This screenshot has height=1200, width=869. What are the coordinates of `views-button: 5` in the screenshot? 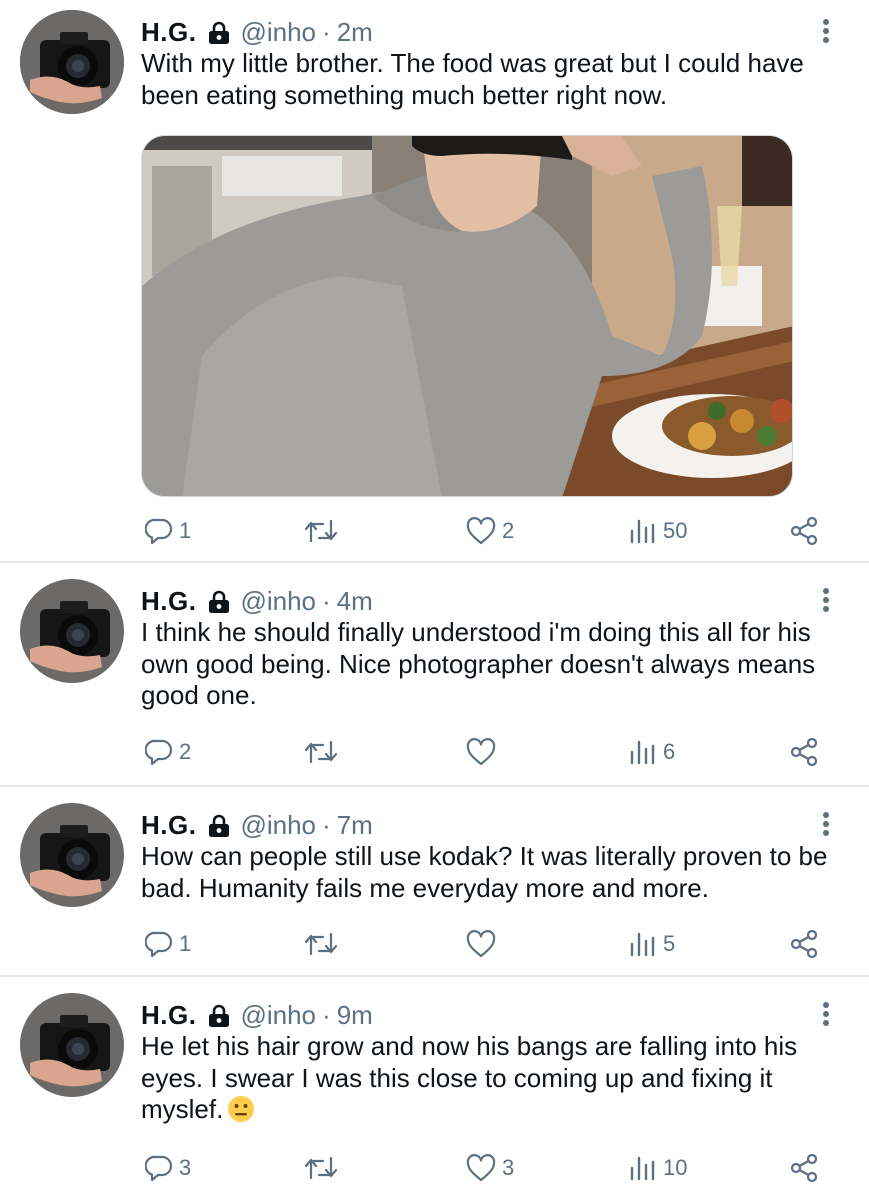 It's located at (652, 944).